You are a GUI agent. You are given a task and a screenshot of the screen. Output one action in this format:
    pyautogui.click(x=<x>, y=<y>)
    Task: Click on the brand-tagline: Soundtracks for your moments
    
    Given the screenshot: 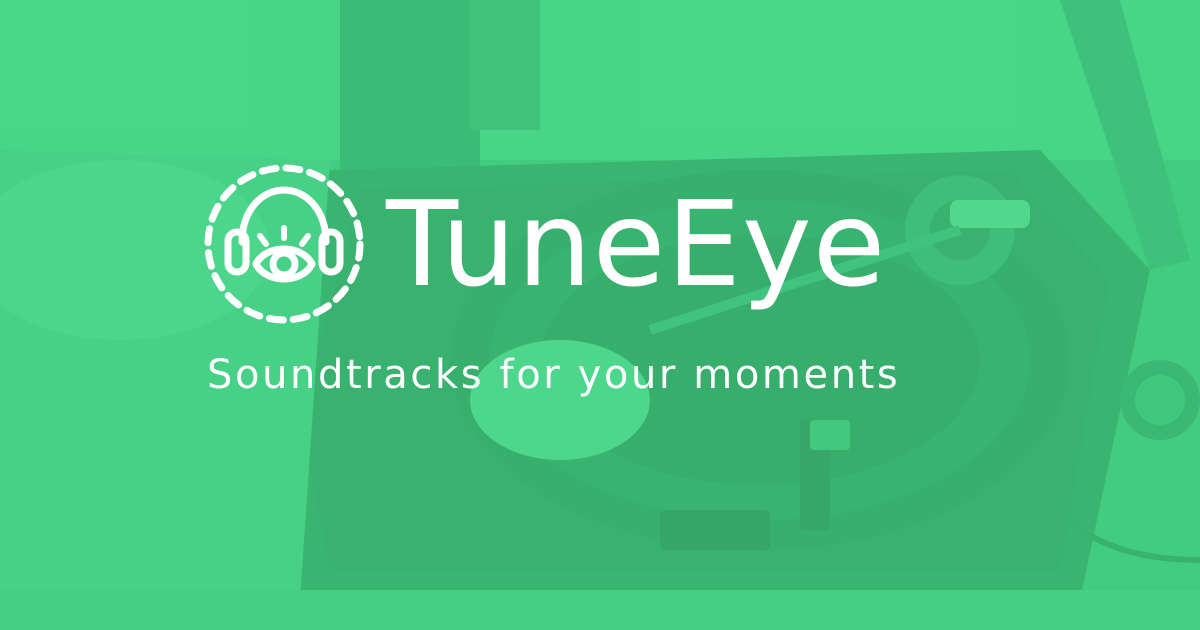 What is the action you would take?
    pyautogui.click(x=554, y=375)
    